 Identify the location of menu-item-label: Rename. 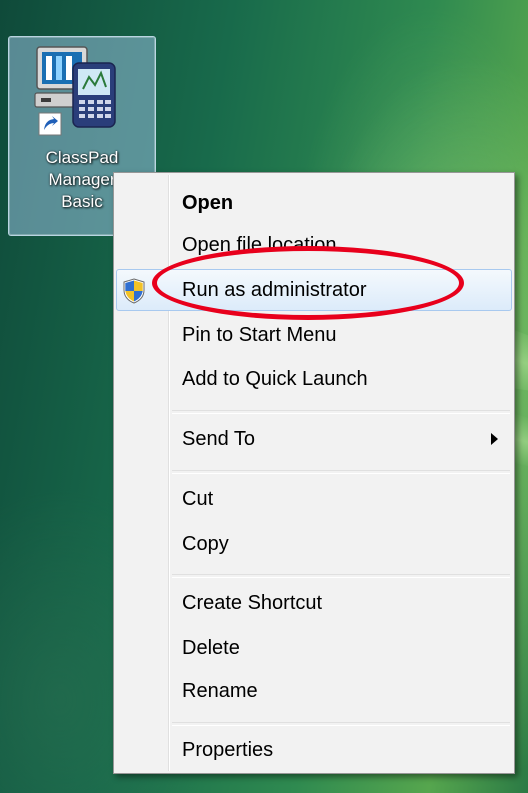
(220, 691).